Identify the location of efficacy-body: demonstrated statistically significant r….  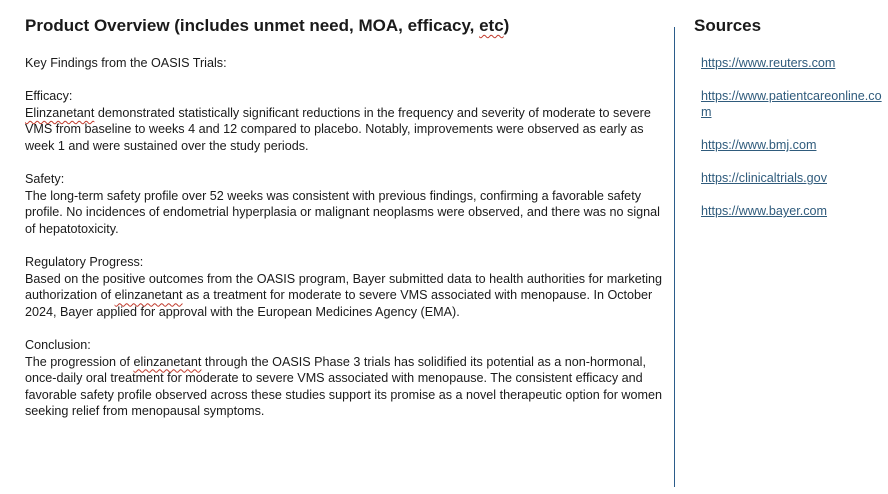
(338, 129).